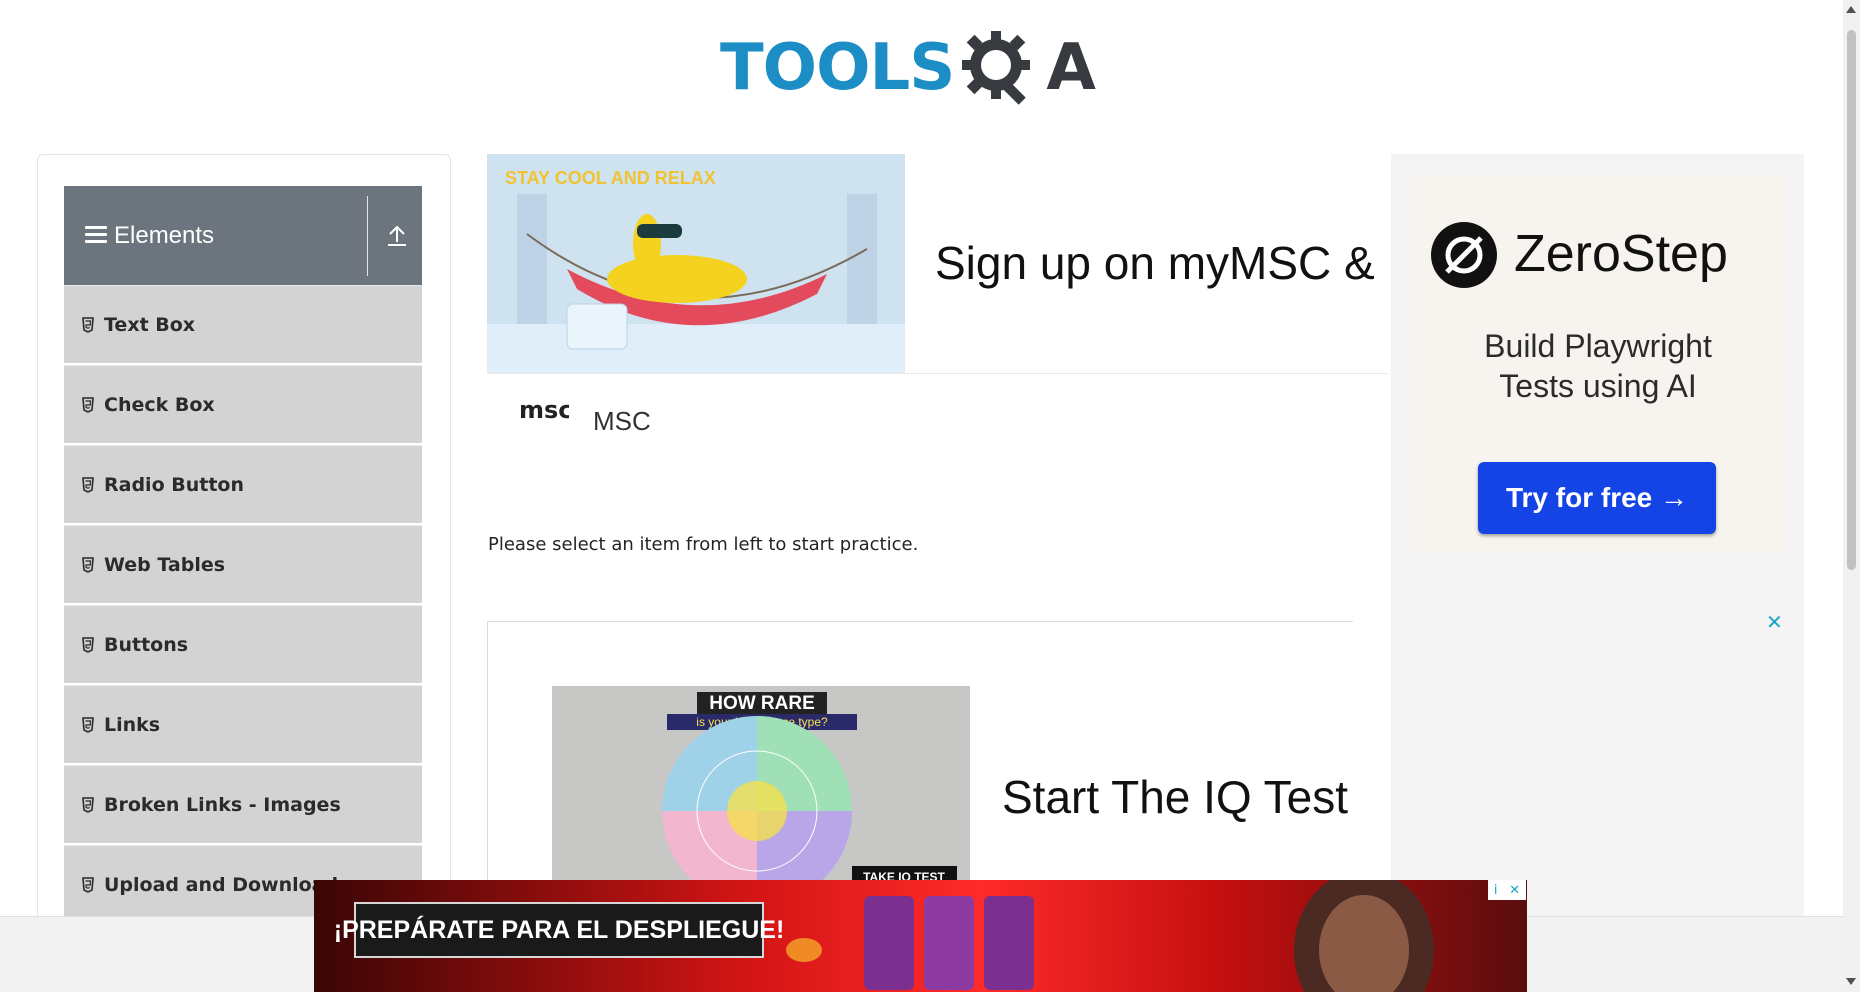 The height and width of the screenshot is (992, 1860). I want to click on promo-box: ¡PREPÁRATE PARA EL DESPLIEGUE!, so click(559, 930).